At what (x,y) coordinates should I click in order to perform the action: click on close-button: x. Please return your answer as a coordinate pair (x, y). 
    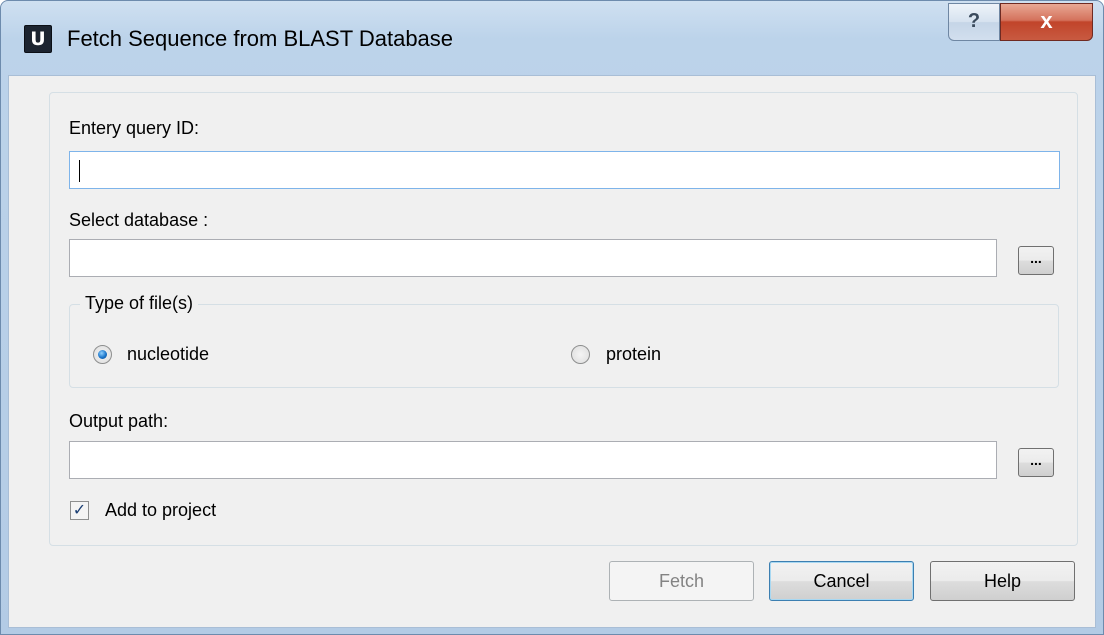
    Looking at the image, I should click on (1046, 22).